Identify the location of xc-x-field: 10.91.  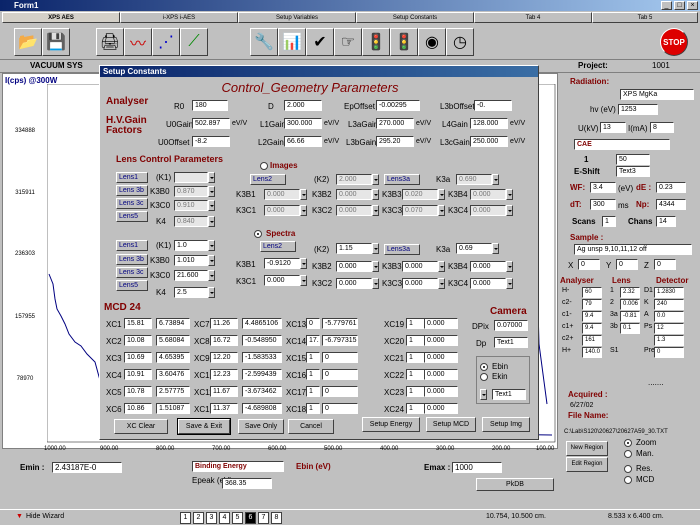
(138, 374).